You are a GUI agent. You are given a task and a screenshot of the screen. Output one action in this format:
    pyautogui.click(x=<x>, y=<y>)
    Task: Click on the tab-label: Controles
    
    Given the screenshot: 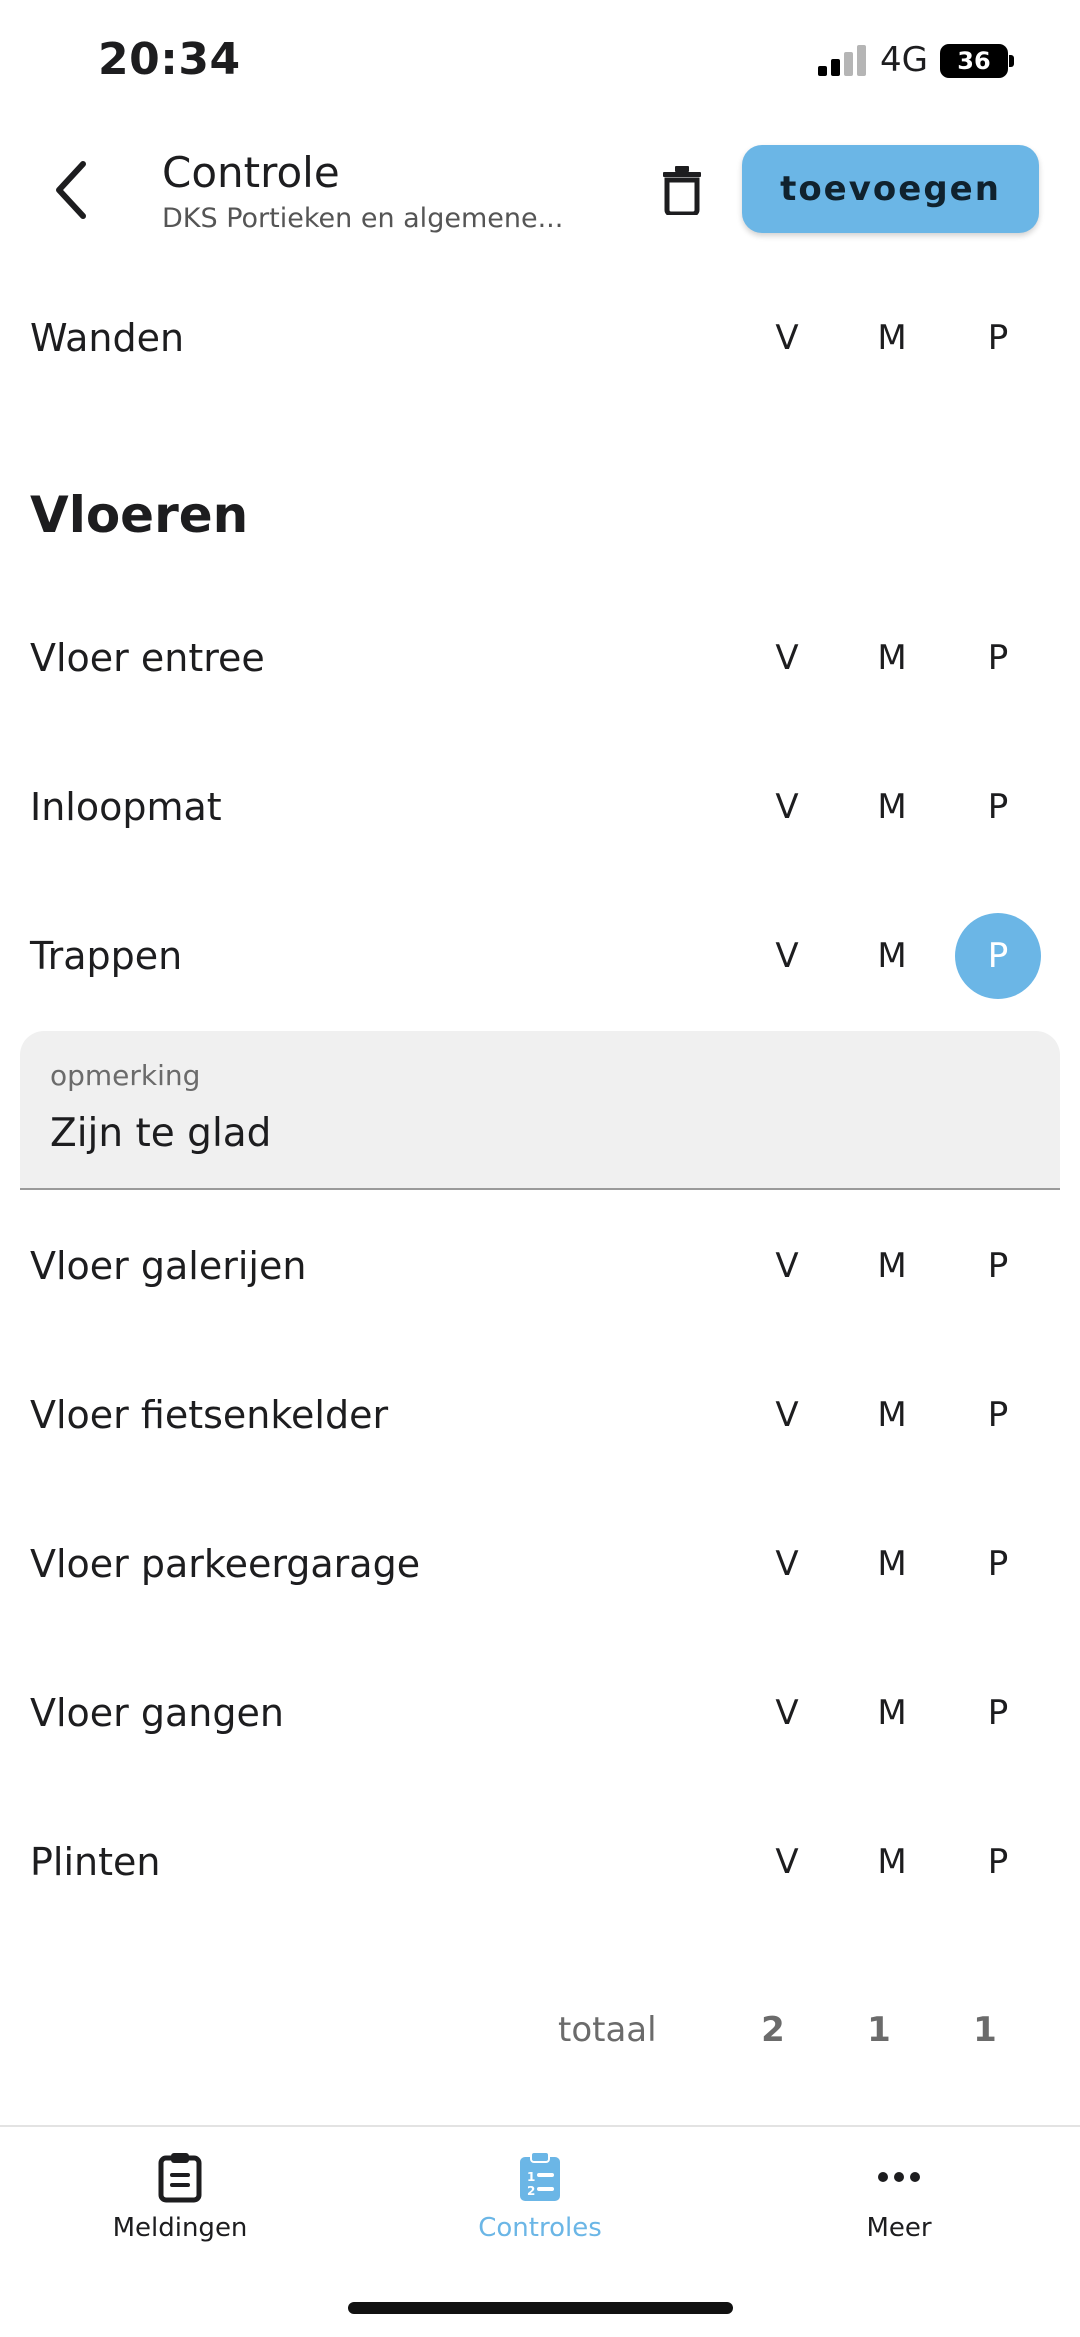 What is the action you would take?
    pyautogui.click(x=540, y=2228)
    